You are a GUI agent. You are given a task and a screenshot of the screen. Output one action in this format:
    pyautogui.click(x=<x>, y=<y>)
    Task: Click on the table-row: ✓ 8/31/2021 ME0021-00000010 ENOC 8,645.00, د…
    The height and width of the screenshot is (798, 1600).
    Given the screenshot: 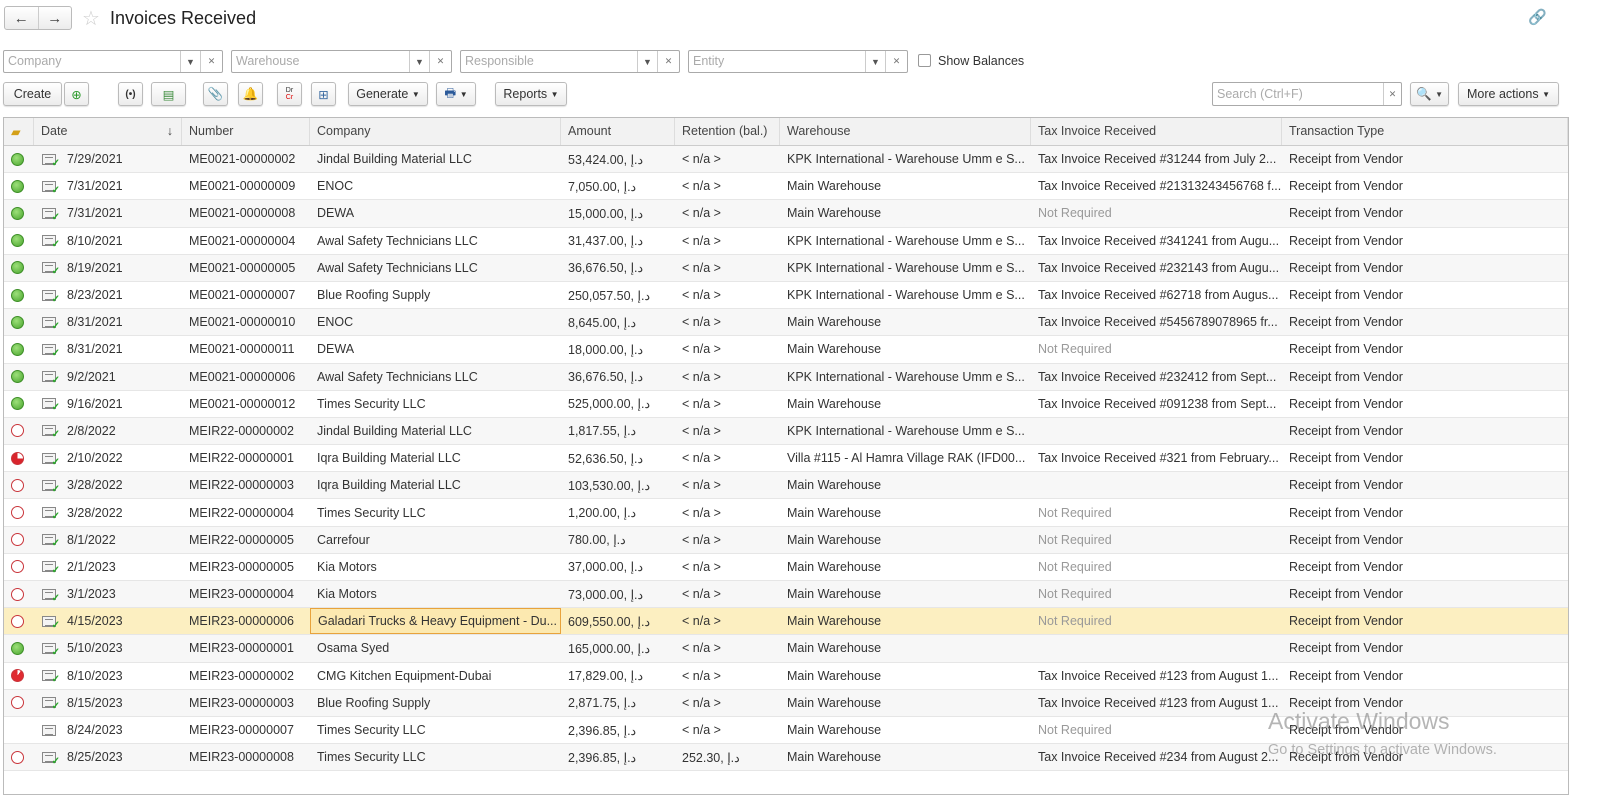 What is the action you would take?
    pyautogui.click(x=786, y=323)
    